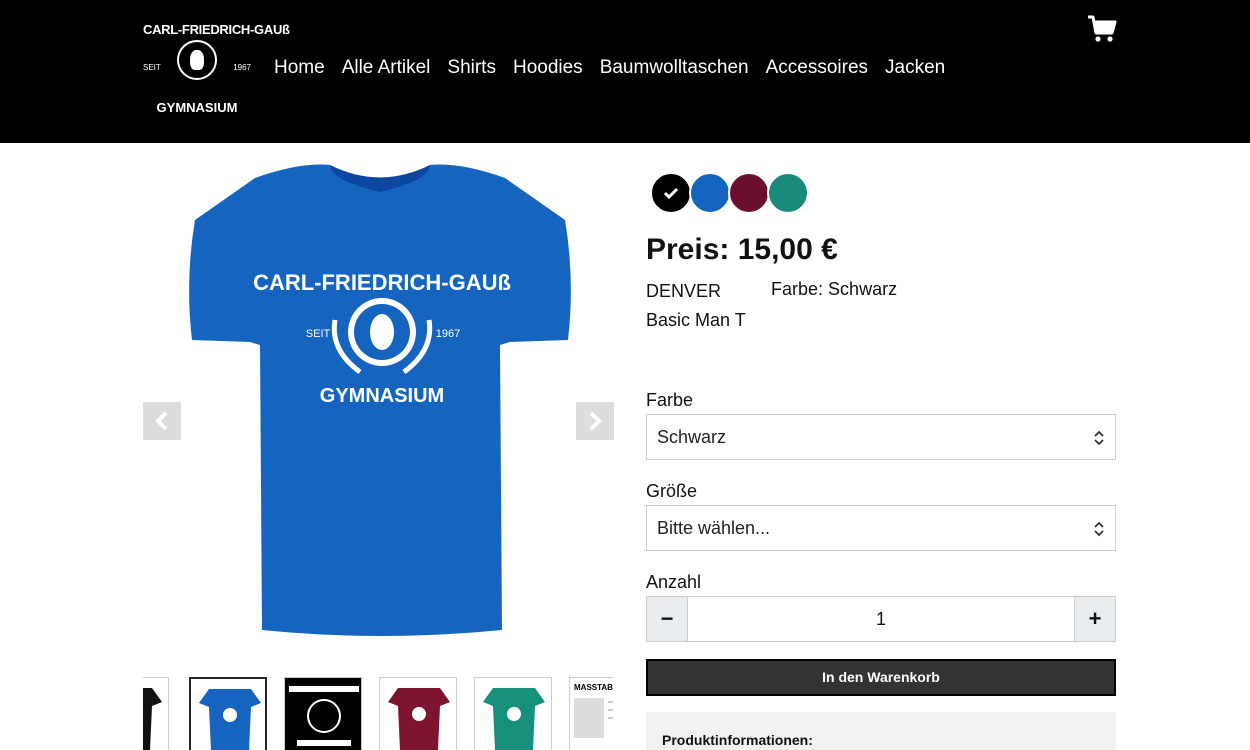 This screenshot has height=750, width=1250. What do you see at coordinates (696, 305) in the screenshot?
I see `product-name: DENVER Basic Man T` at bounding box center [696, 305].